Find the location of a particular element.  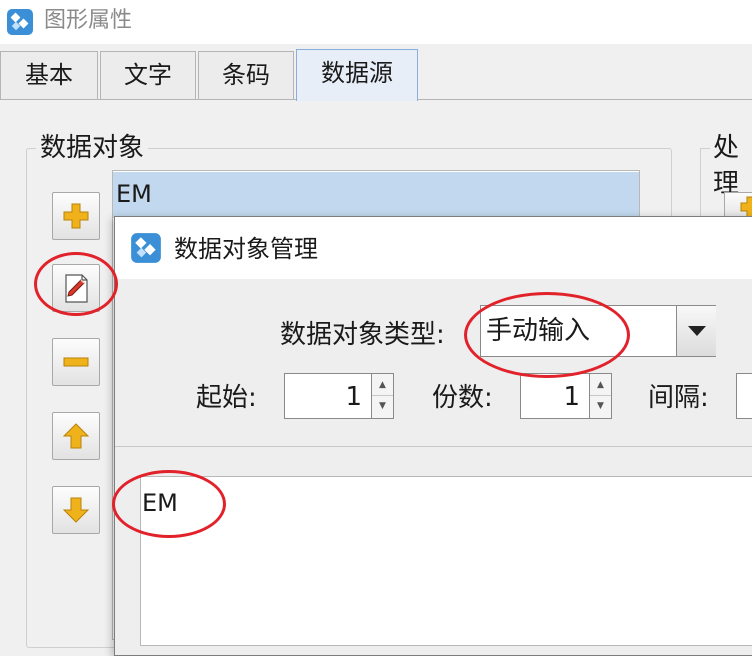

move-up-button is located at coordinates (76, 436).